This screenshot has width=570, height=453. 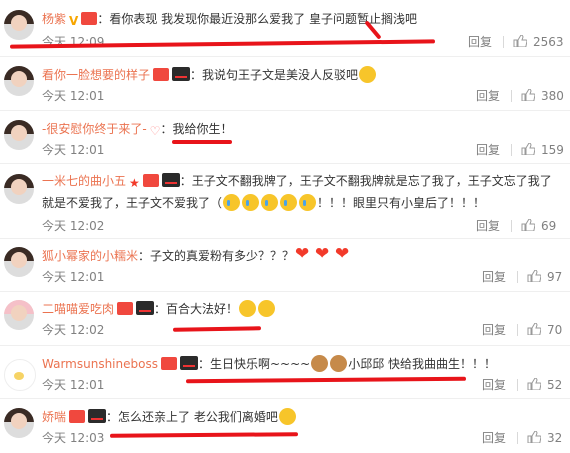 What do you see at coordinates (552, 96) in the screenshot?
I see `like-count: 380` at bounding box center [552, 96].